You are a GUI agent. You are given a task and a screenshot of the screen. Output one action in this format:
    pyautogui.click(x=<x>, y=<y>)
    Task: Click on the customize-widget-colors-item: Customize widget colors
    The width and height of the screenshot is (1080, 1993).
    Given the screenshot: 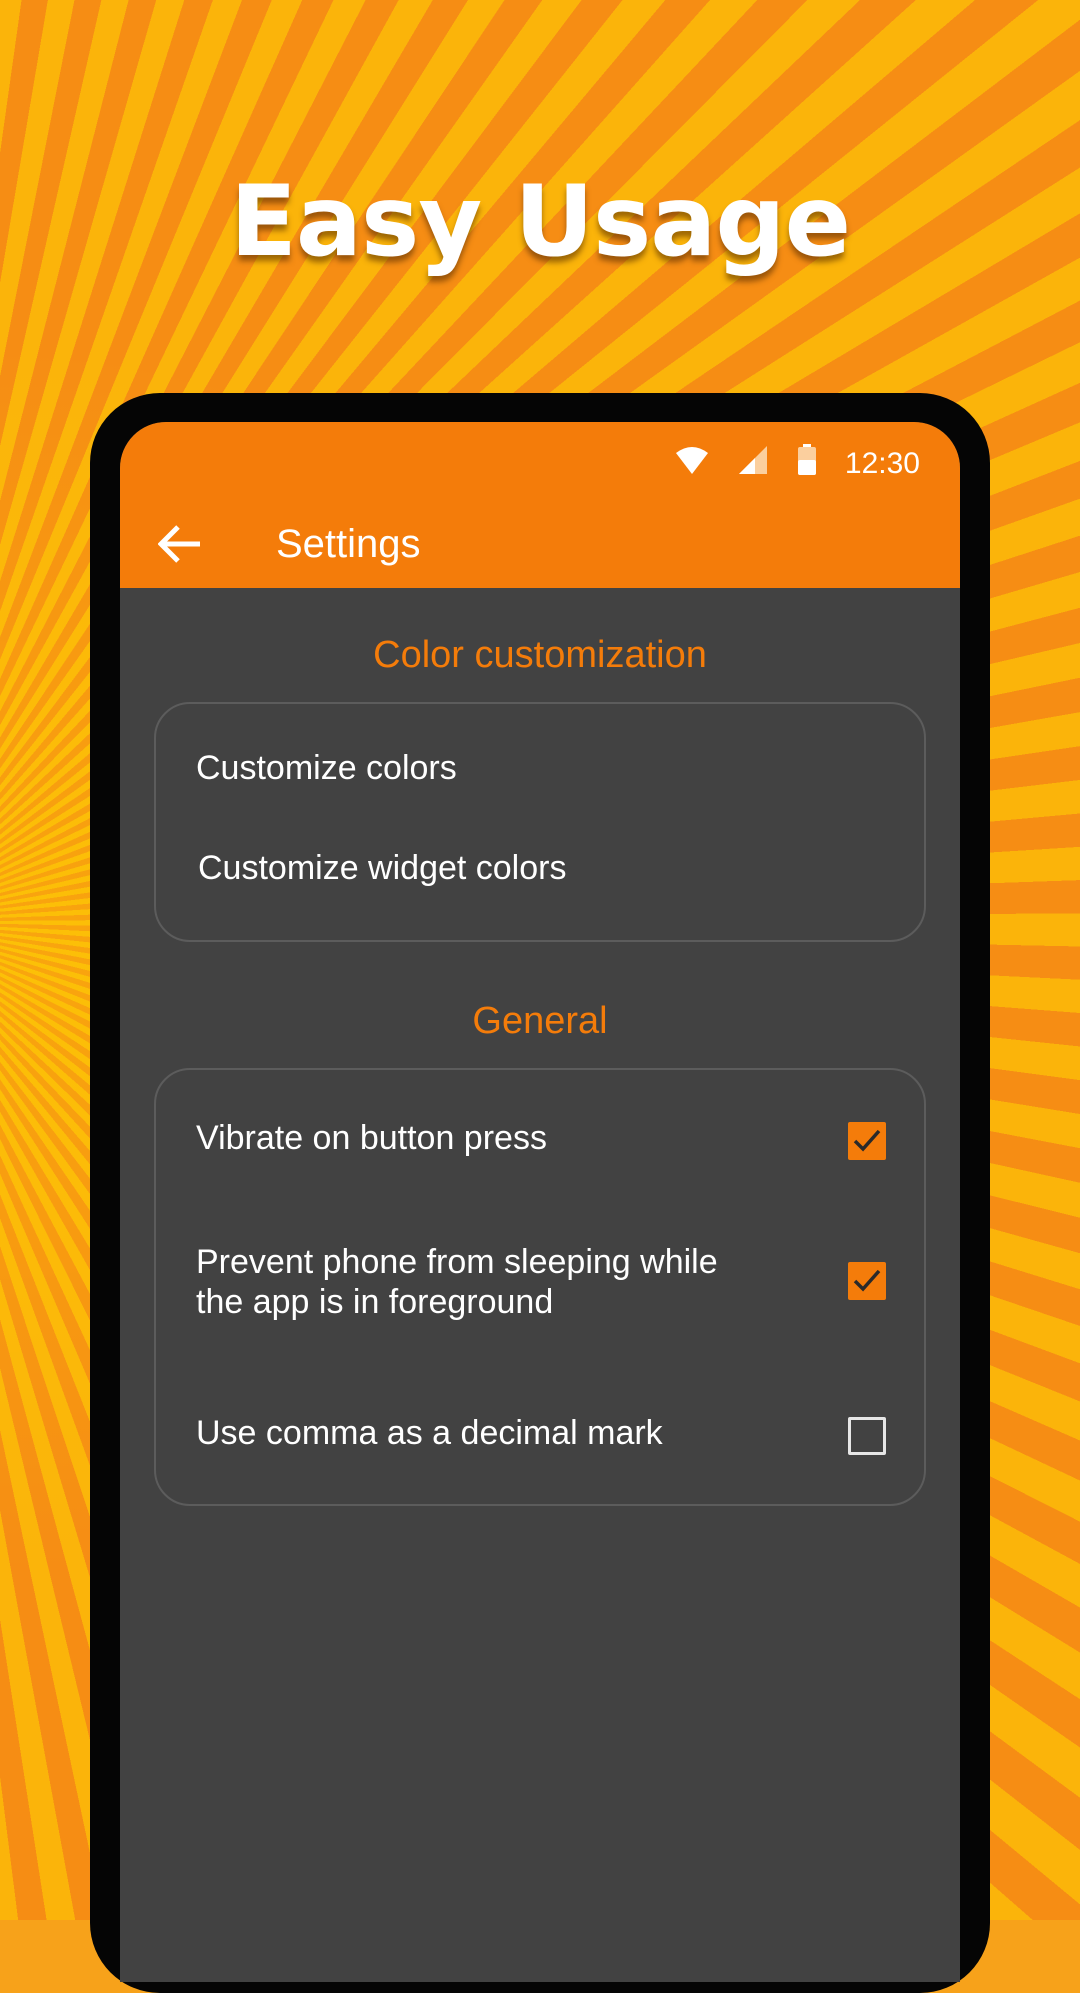 What is the action you would take?
    pyautogui.click(x=546, y=868)
    